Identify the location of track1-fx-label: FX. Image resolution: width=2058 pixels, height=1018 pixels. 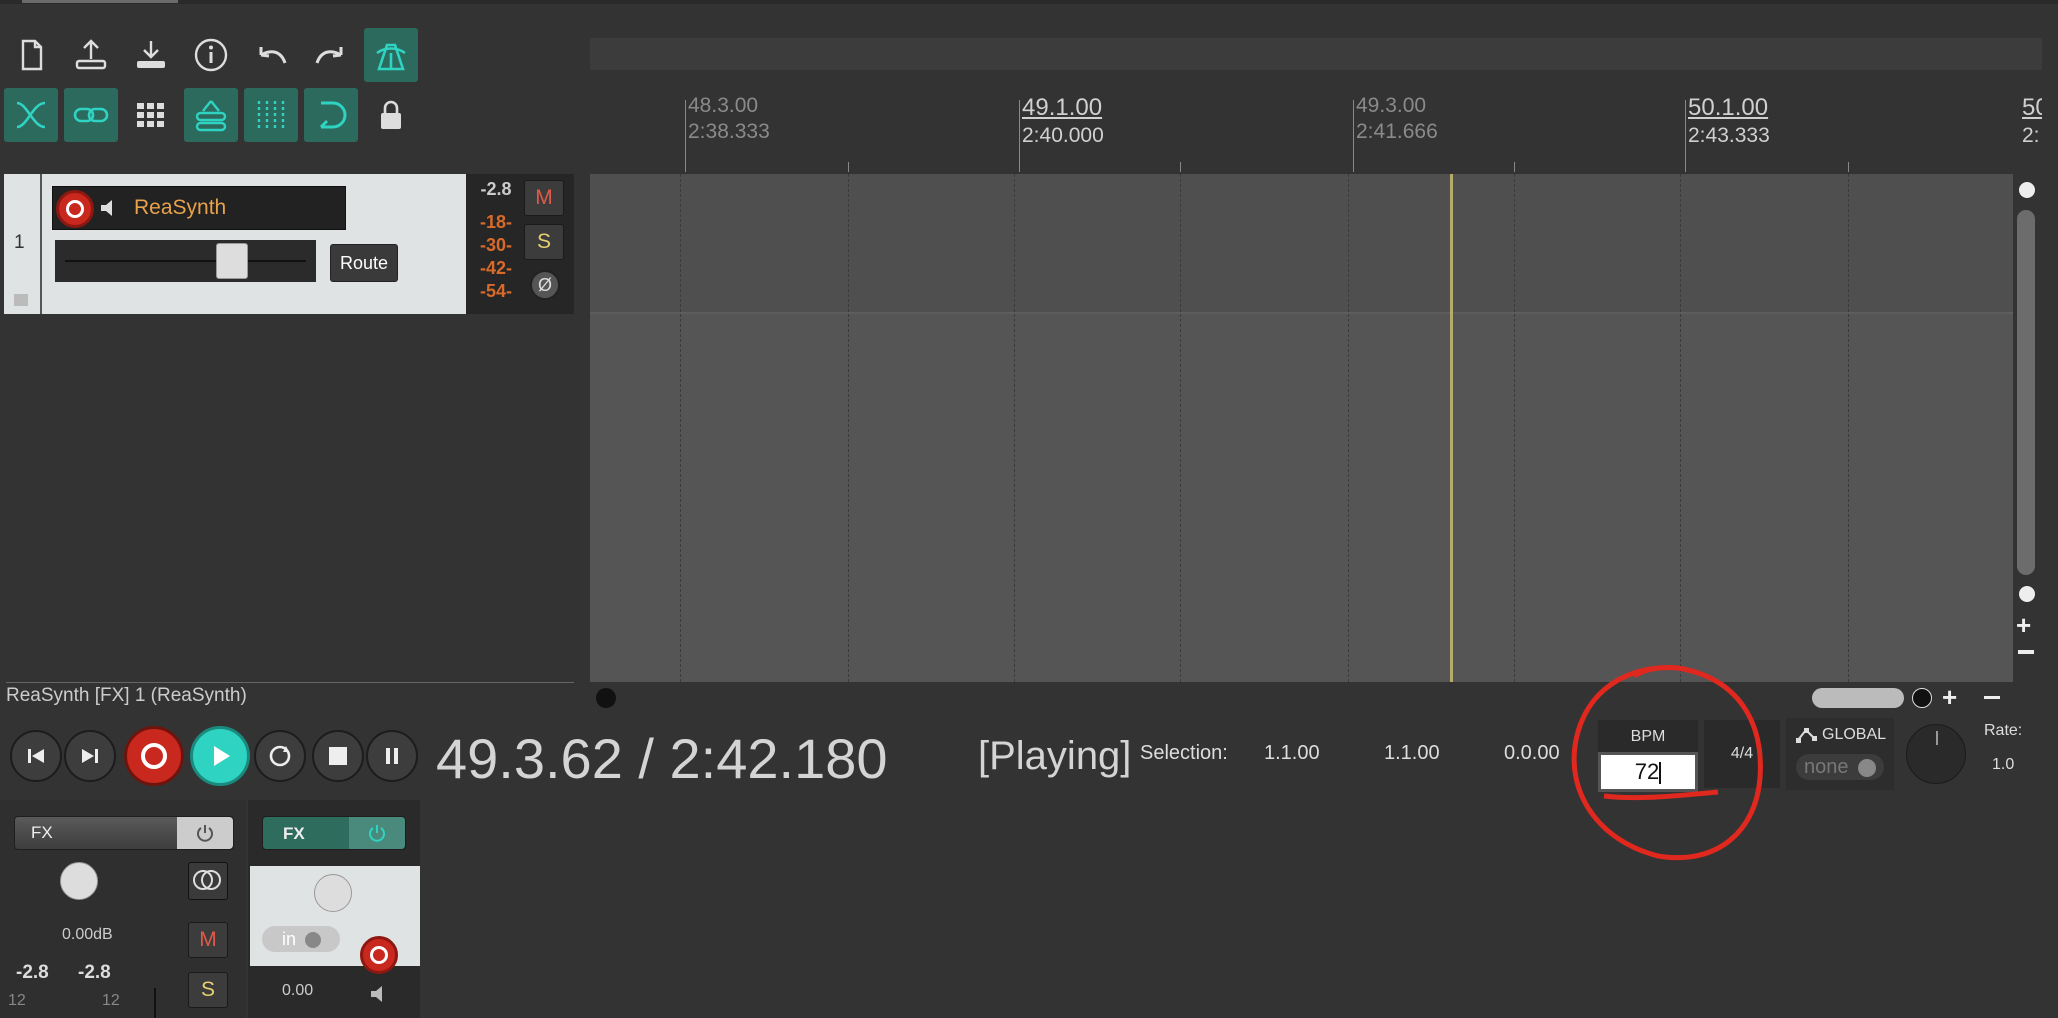
(294, 833).